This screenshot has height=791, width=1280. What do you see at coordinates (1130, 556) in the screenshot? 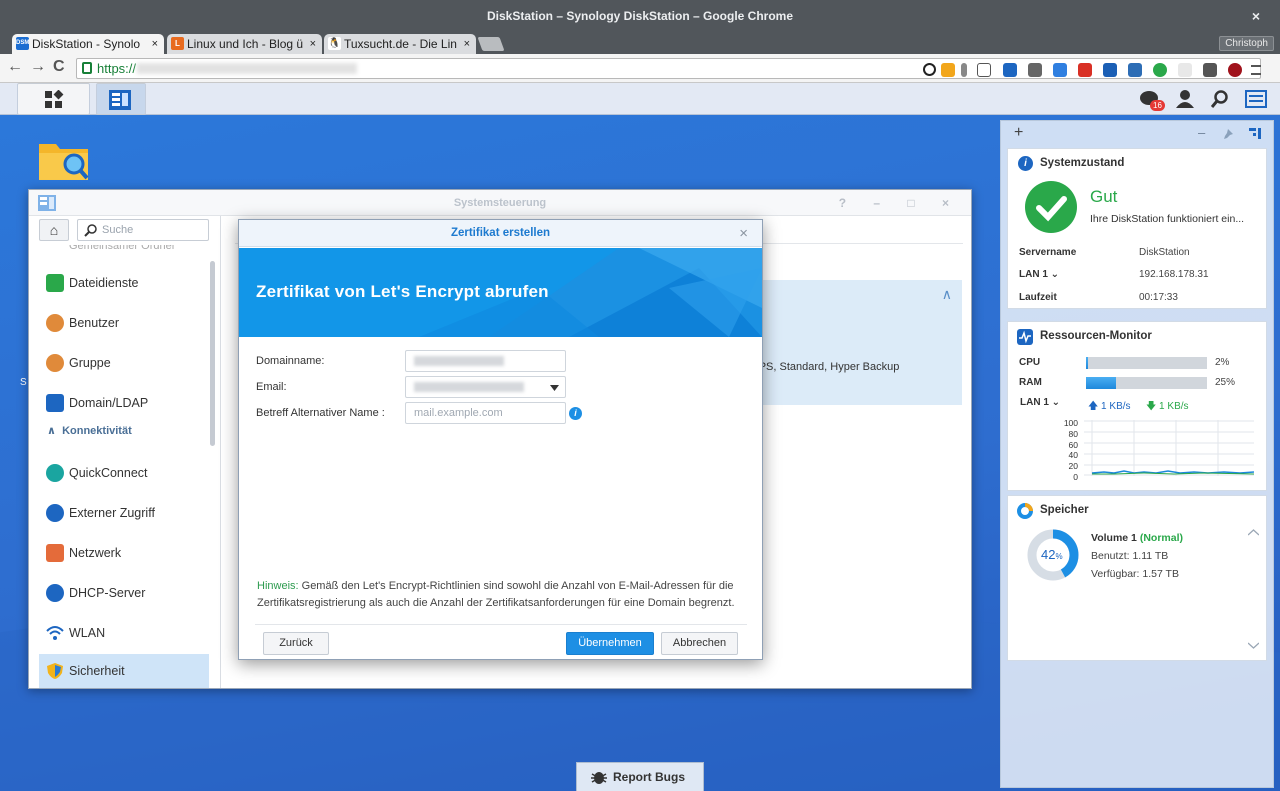
I see `volume-used: Benutzt: 1.11 TB` at bounding box center [1130, 556].